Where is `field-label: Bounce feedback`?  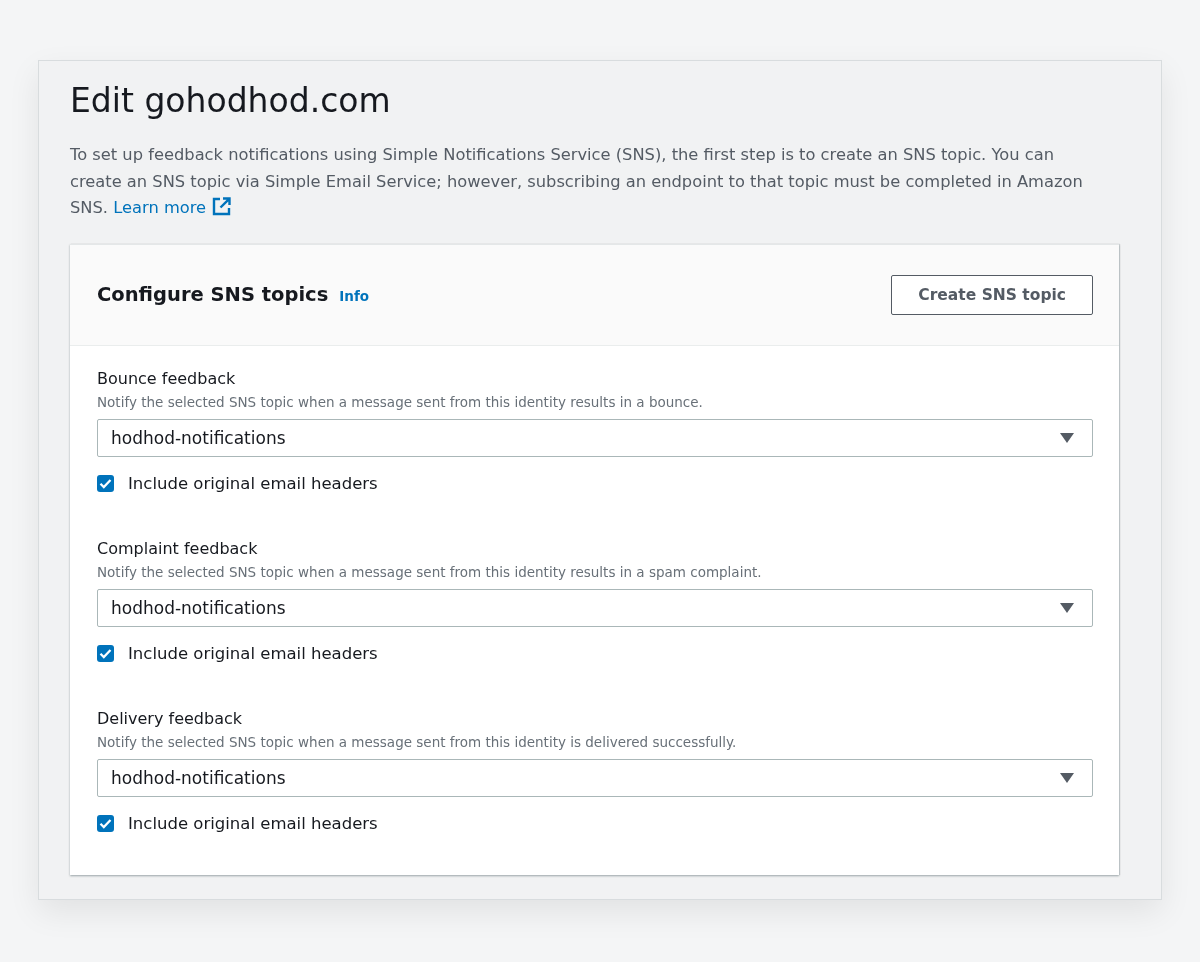
field-label: Bounce feedback is located at coordinates (167, 378).